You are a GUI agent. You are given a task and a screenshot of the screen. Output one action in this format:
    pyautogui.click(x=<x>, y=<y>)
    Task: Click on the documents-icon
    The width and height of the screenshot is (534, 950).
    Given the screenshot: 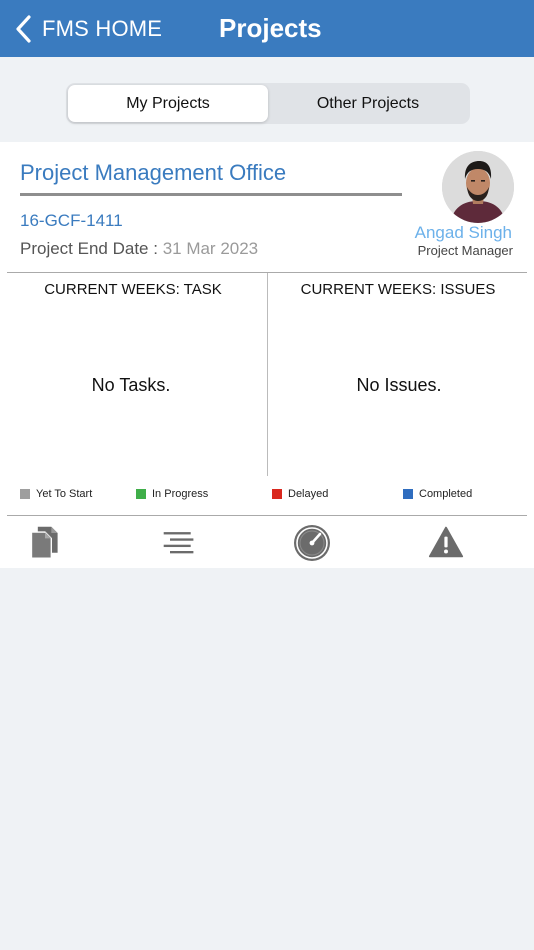 What is the action you would take?
    pyautogui.click(x=44, y=542)
    